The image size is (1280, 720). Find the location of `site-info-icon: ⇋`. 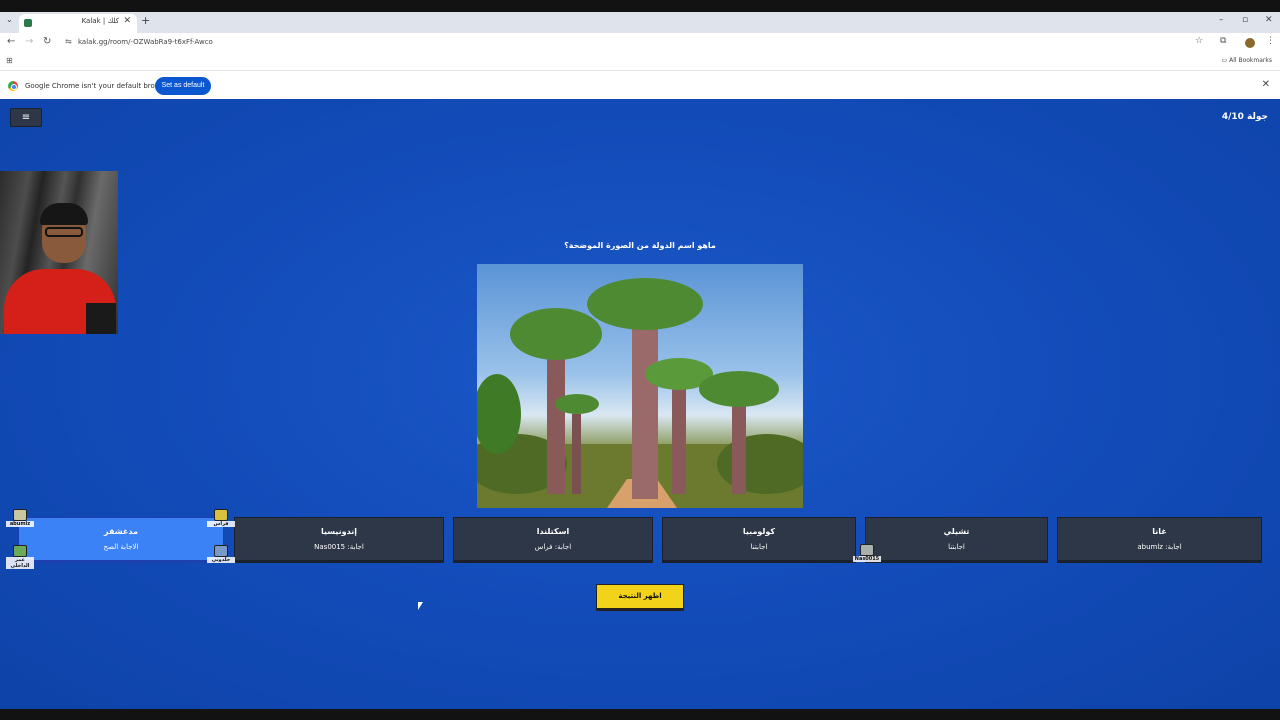

site-info-icon: ⇋ is located at coordinates (68, 41).